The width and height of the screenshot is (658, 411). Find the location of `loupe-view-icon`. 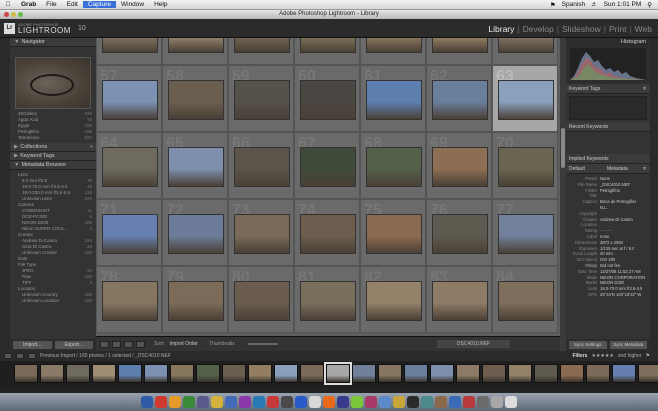

loupe-view-icon is located at coordinates (116, 344).